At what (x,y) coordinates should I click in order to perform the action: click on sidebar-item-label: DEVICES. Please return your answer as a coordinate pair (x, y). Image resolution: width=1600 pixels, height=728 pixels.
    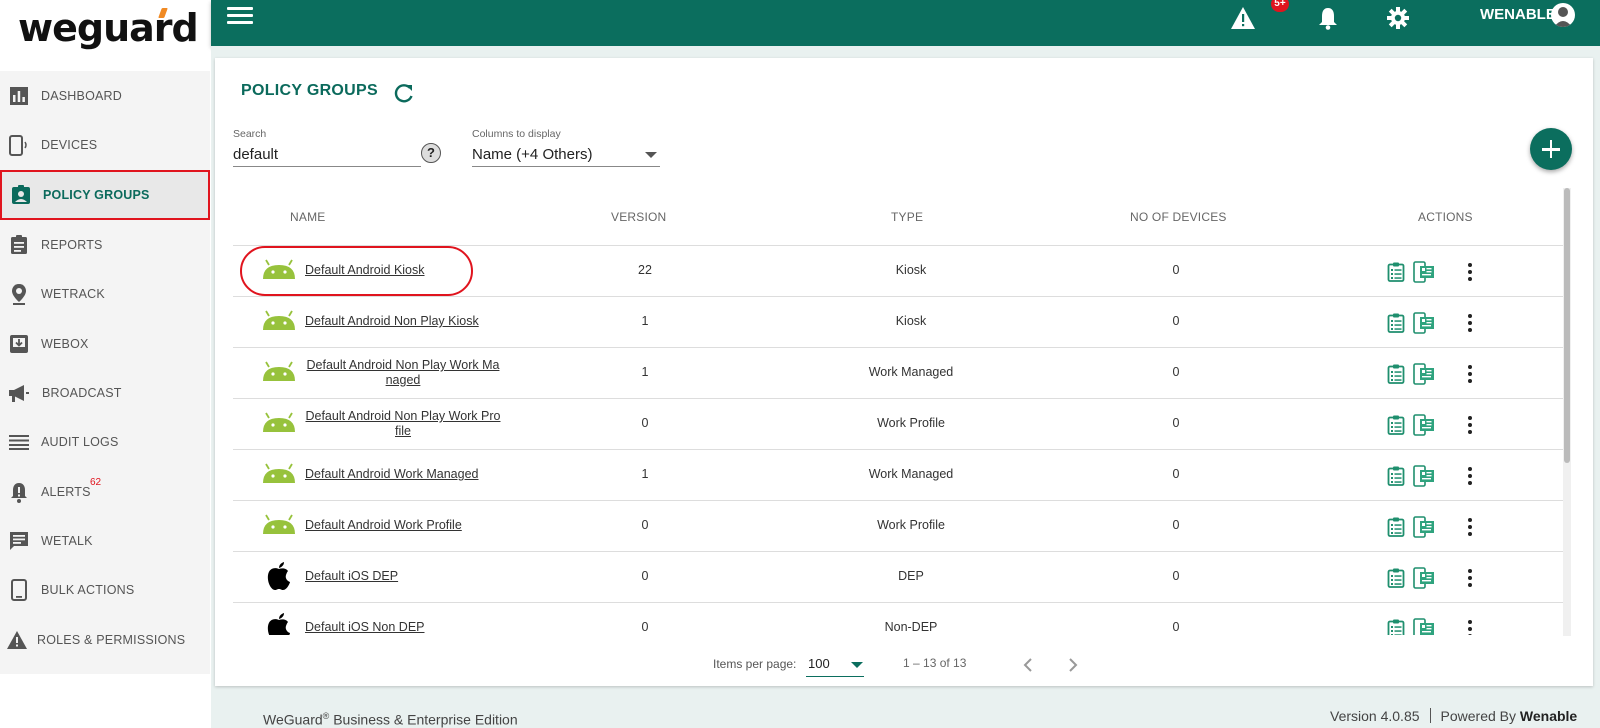
    Looking at the image, I should click on (69, 145).